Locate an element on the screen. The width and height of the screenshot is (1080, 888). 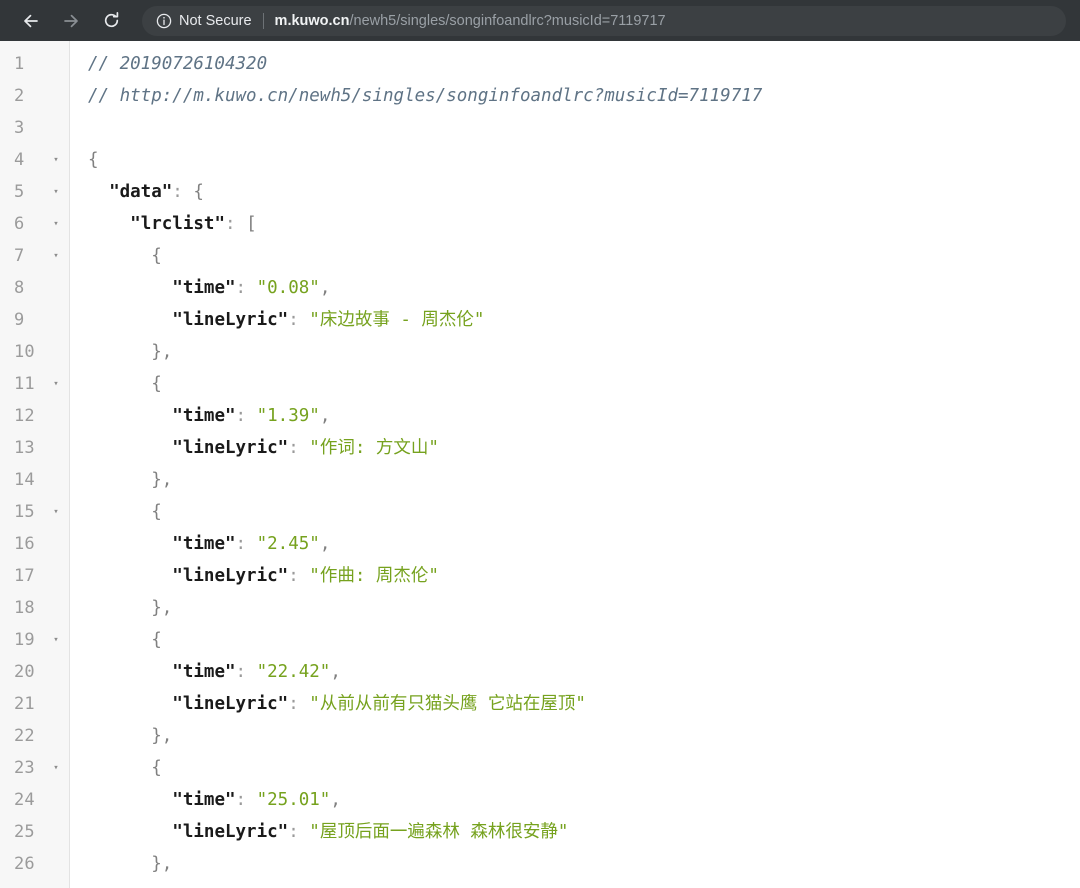
line-number: 16 is located at coordinates (24, 544).